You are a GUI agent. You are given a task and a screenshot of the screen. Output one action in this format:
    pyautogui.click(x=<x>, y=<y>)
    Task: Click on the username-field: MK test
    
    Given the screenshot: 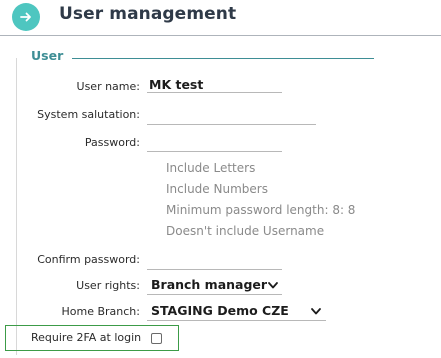 What is the action you would take?
    pyautogui.click(x=214, y=85)
    